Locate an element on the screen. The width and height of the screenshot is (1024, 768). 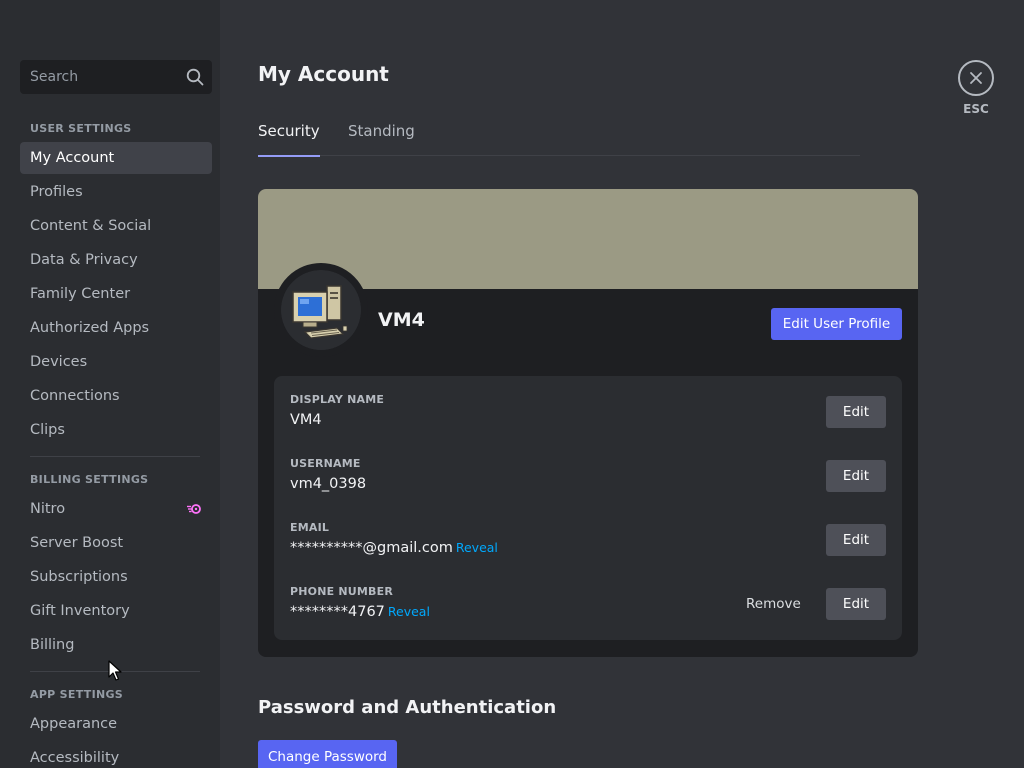
change-password-button: Change Password is located at coordinates (327, 754).